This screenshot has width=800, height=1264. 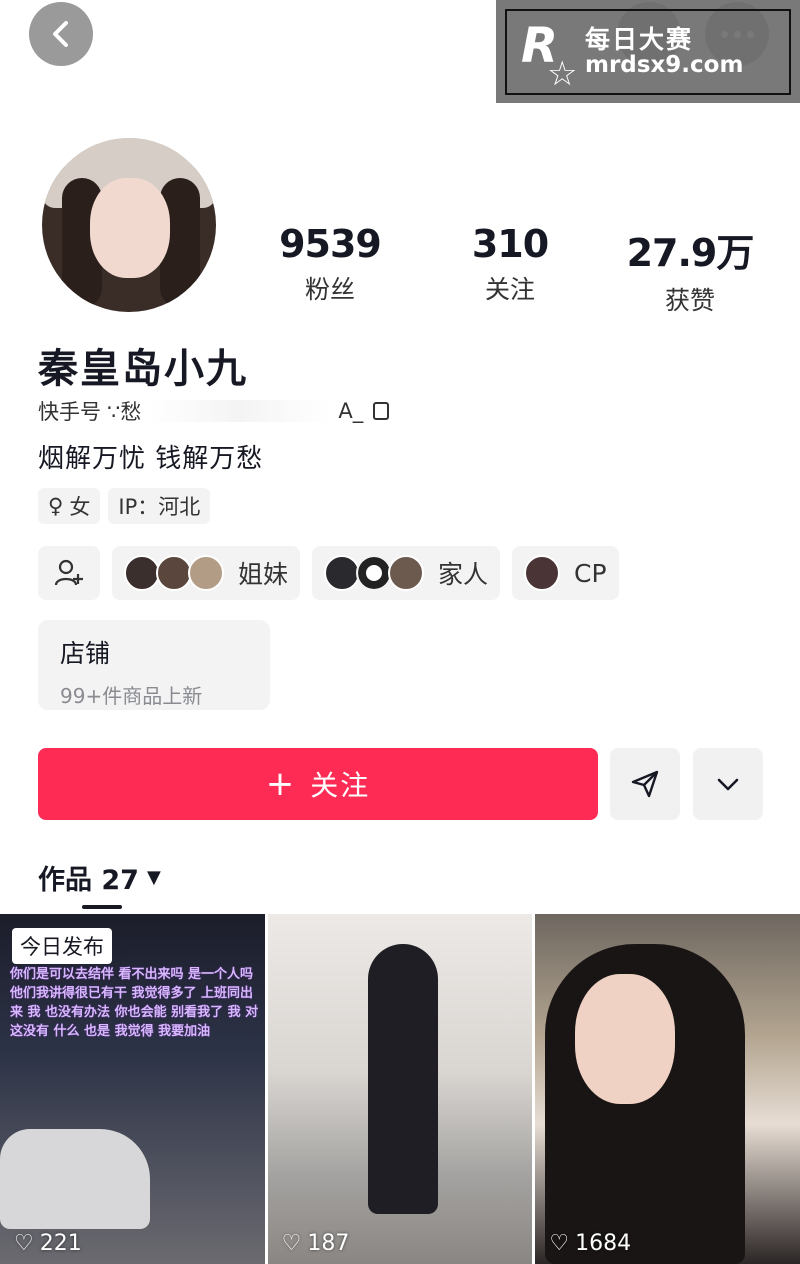 I want to click on send-icon, so click(x=645, y=784).